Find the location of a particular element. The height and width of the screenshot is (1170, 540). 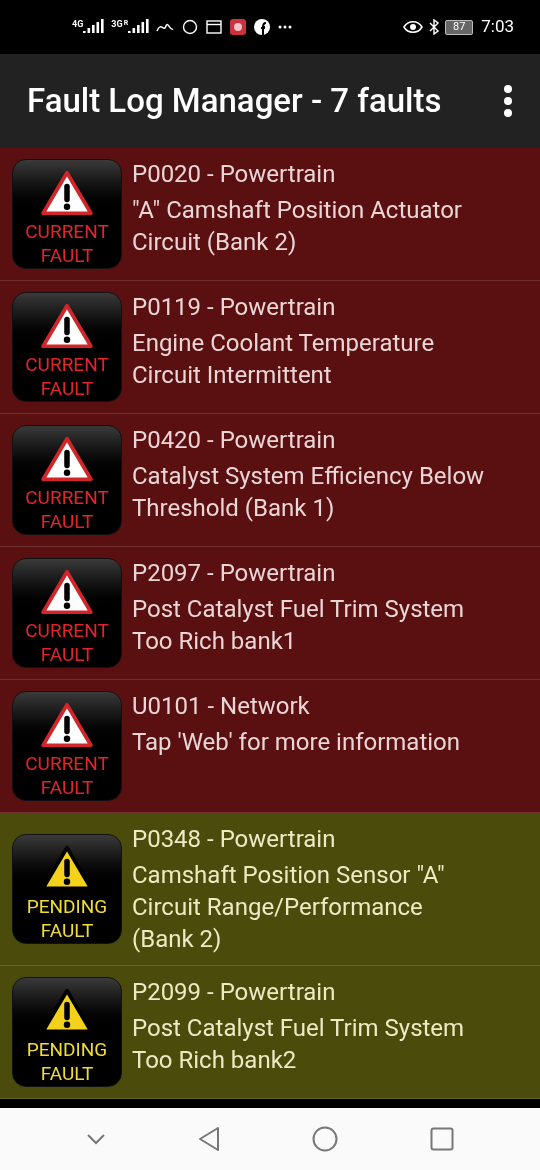

fault-description: Engine Coolant Temperature is located at coordinates (283, 343).